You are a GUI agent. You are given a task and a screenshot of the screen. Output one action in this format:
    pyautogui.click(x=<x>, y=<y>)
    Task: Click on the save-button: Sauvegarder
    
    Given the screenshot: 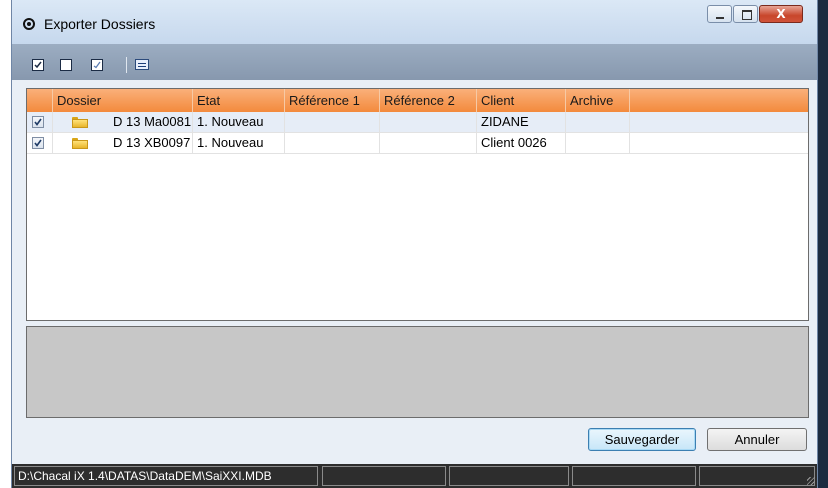 What is the action you would take?
    pyautogui.click(x=642, y=439)
    